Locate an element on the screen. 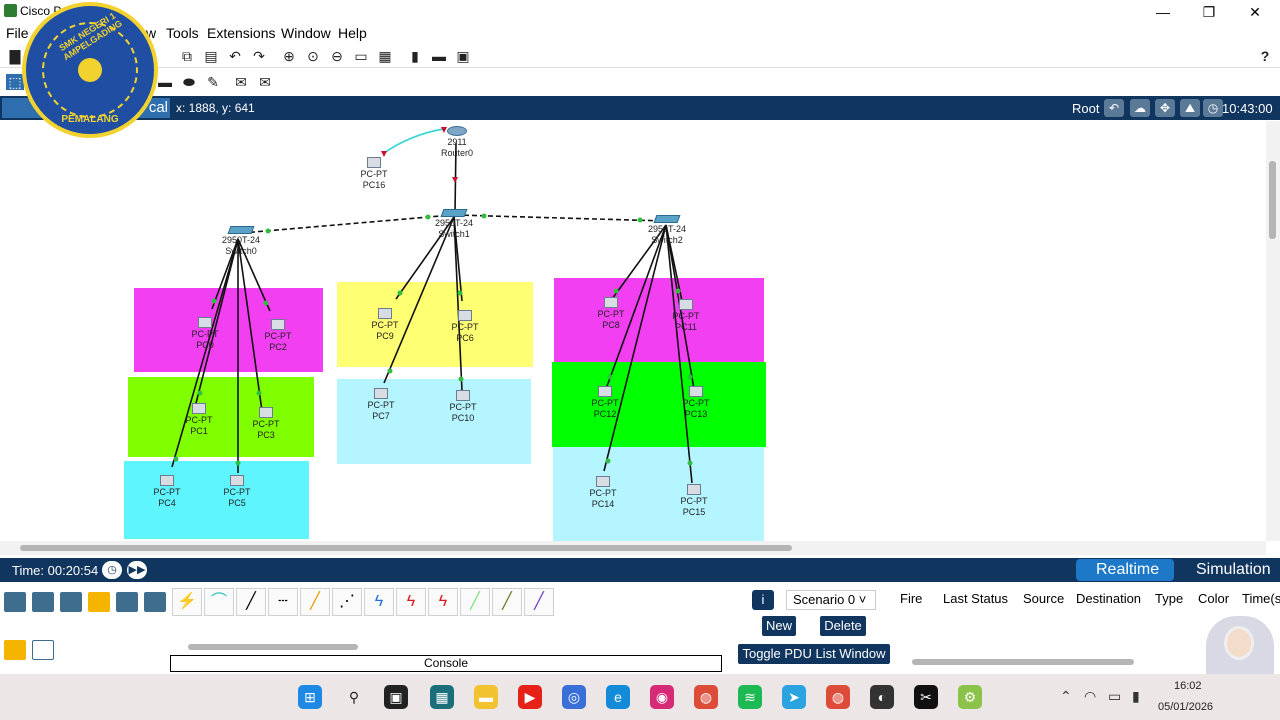  scenario-select: Scenario 0 ˅ is located at coordinates (831, 600).